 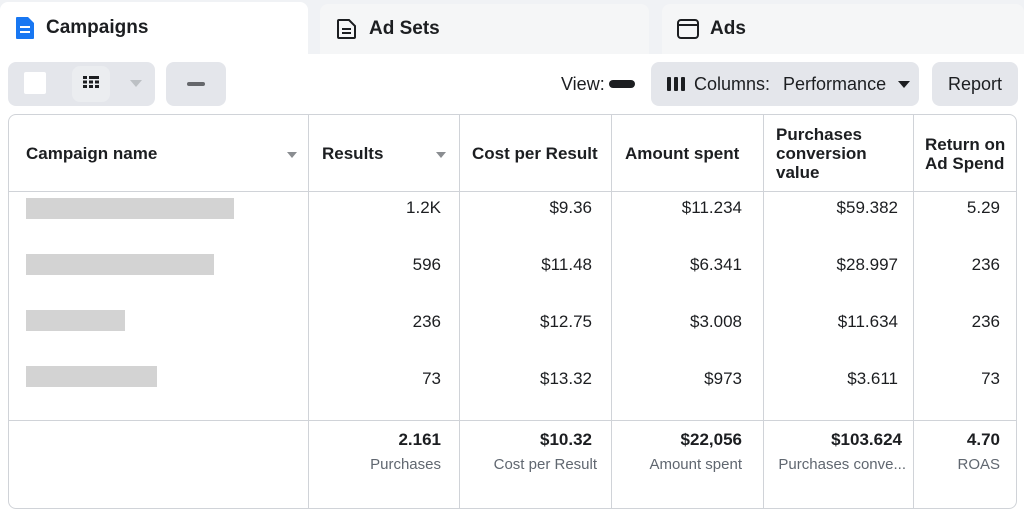 I want to click on minus-icon, so click(x=196, y=84).